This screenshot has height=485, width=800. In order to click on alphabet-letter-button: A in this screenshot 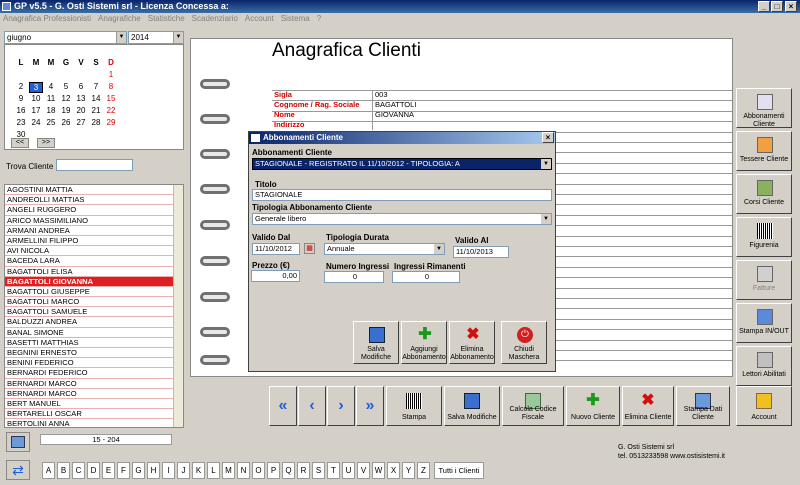, I will do `click(48, 470)`.